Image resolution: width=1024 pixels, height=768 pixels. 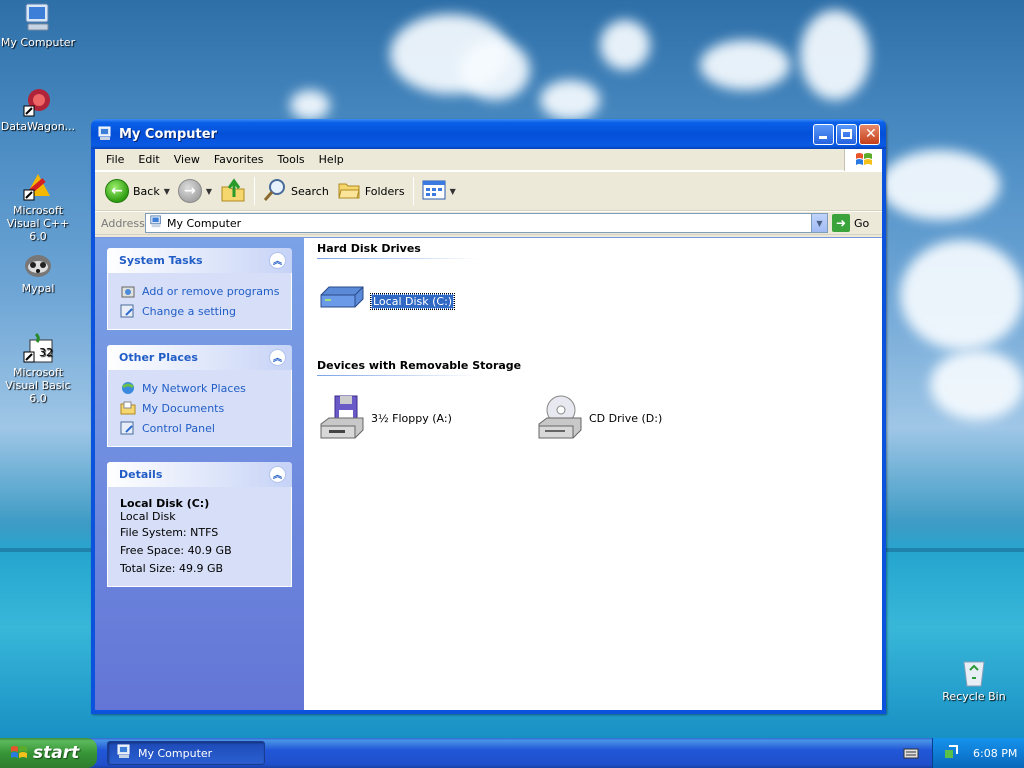 I want to click on details-name: Local Disk (C:), so click(x=165, y=503).